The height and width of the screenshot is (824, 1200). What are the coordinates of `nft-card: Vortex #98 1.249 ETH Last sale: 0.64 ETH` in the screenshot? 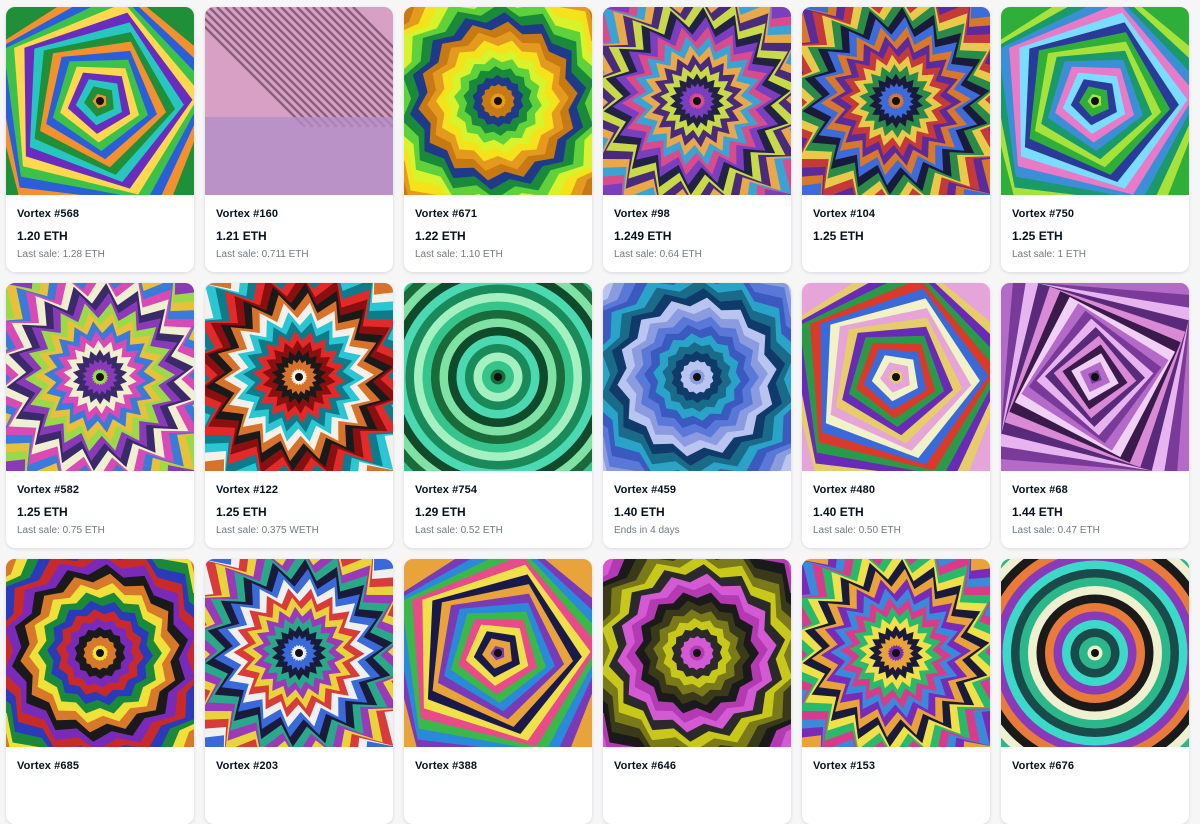 It's located at (697, 139).